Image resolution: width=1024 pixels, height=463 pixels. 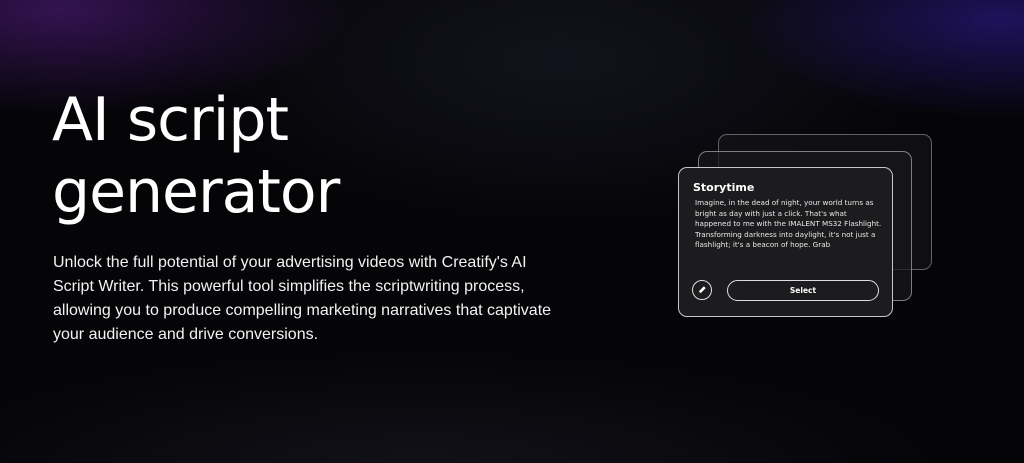 What do you see at coordinates (803, 290) in the screenshot?
I see `select-button: Select` at bounding box center [803, 290].